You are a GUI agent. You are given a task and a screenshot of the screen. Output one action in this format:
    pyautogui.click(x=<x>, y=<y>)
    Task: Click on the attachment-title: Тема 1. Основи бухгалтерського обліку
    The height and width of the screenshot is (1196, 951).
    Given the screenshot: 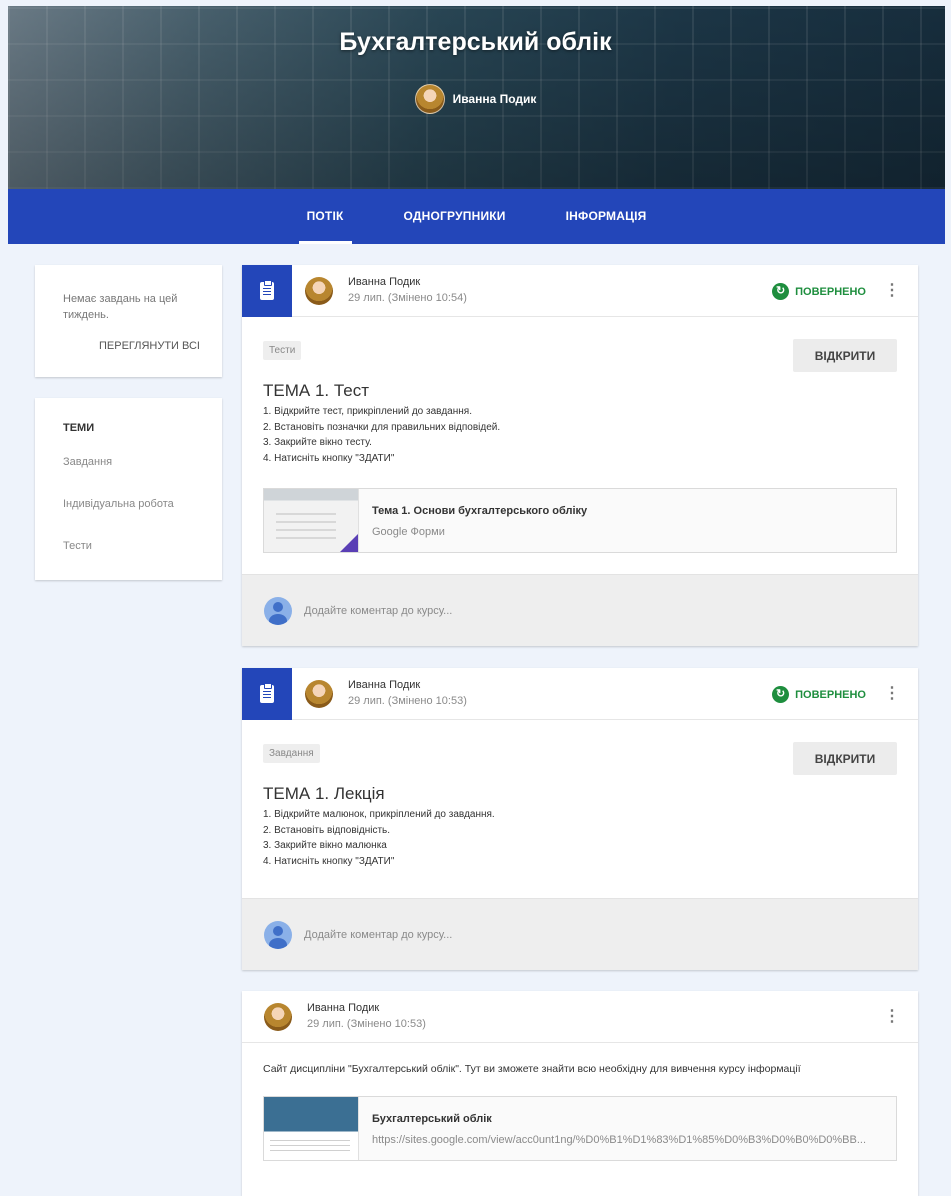 What is the action you would take?
    pyautogui.click(x=480, y=511)
    